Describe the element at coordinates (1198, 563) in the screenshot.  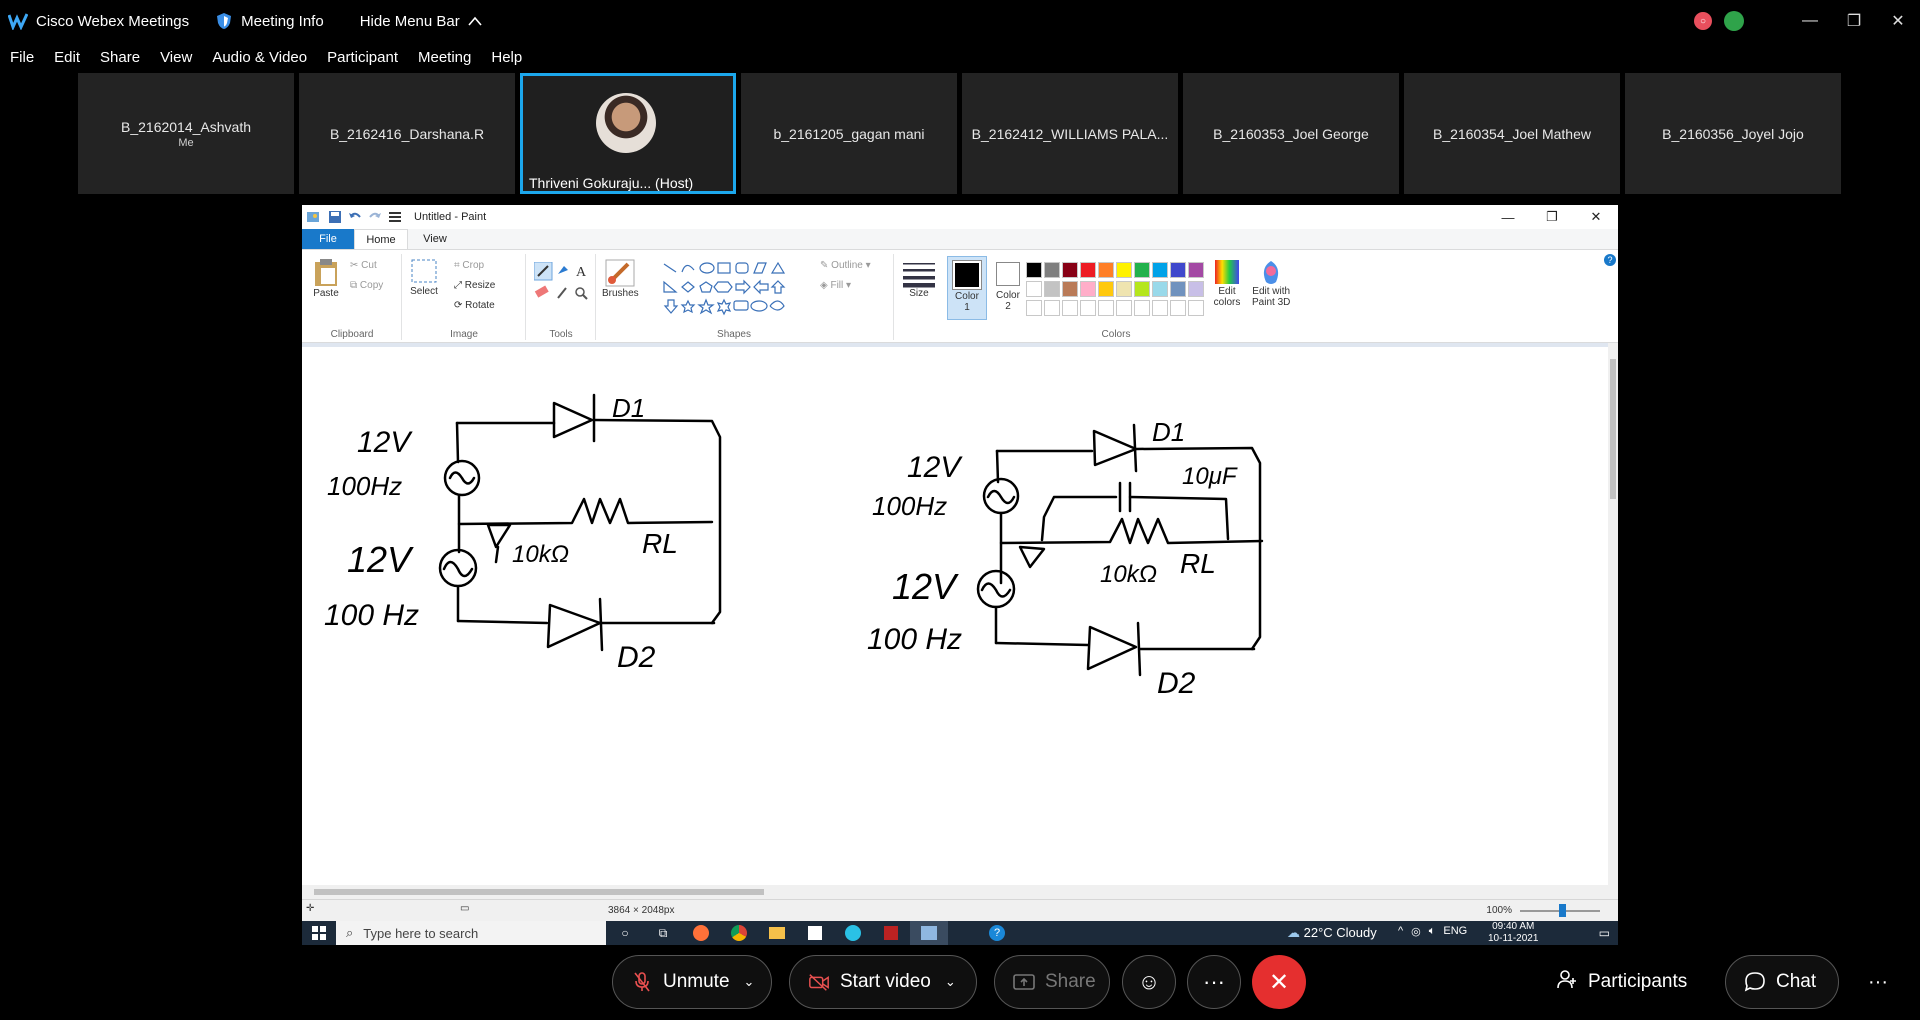
I see `right-rl-label: RL` at that location.